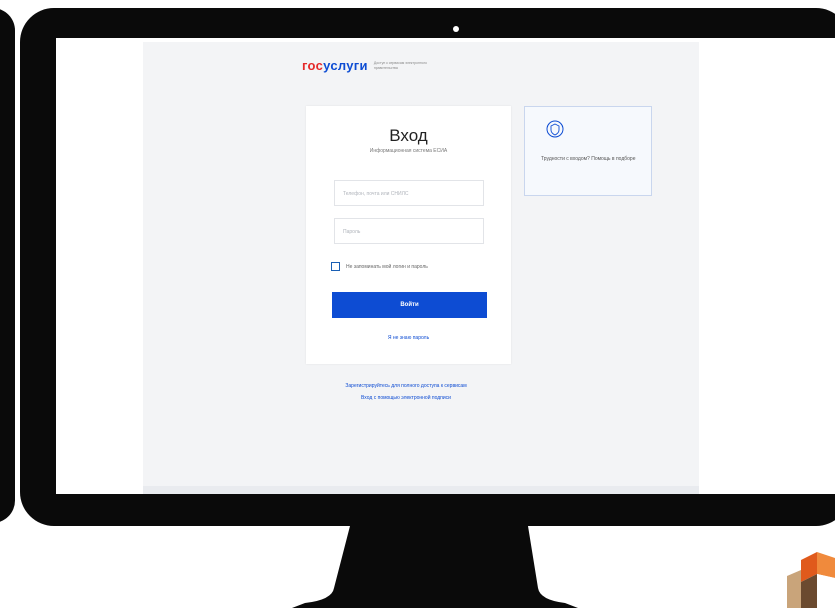  Describe the element at coordinates (588, 151) in the screenshot. I see `help-card: Трудности с входом? Помощь в подборе` at that location.